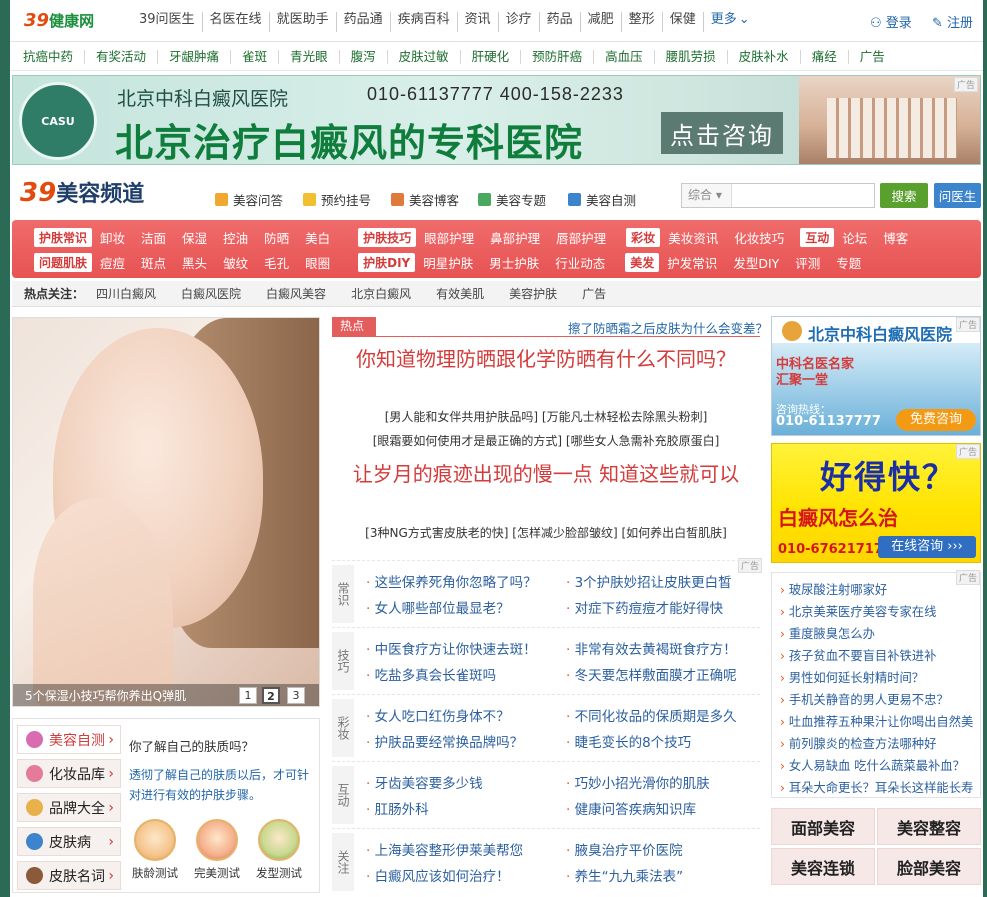 The image size is (987, 897). What do you see at coordinates (296, 293) in the screenshot?
I see `hot-topic-link: 白癜风美容` at bounding box center [296, 293].